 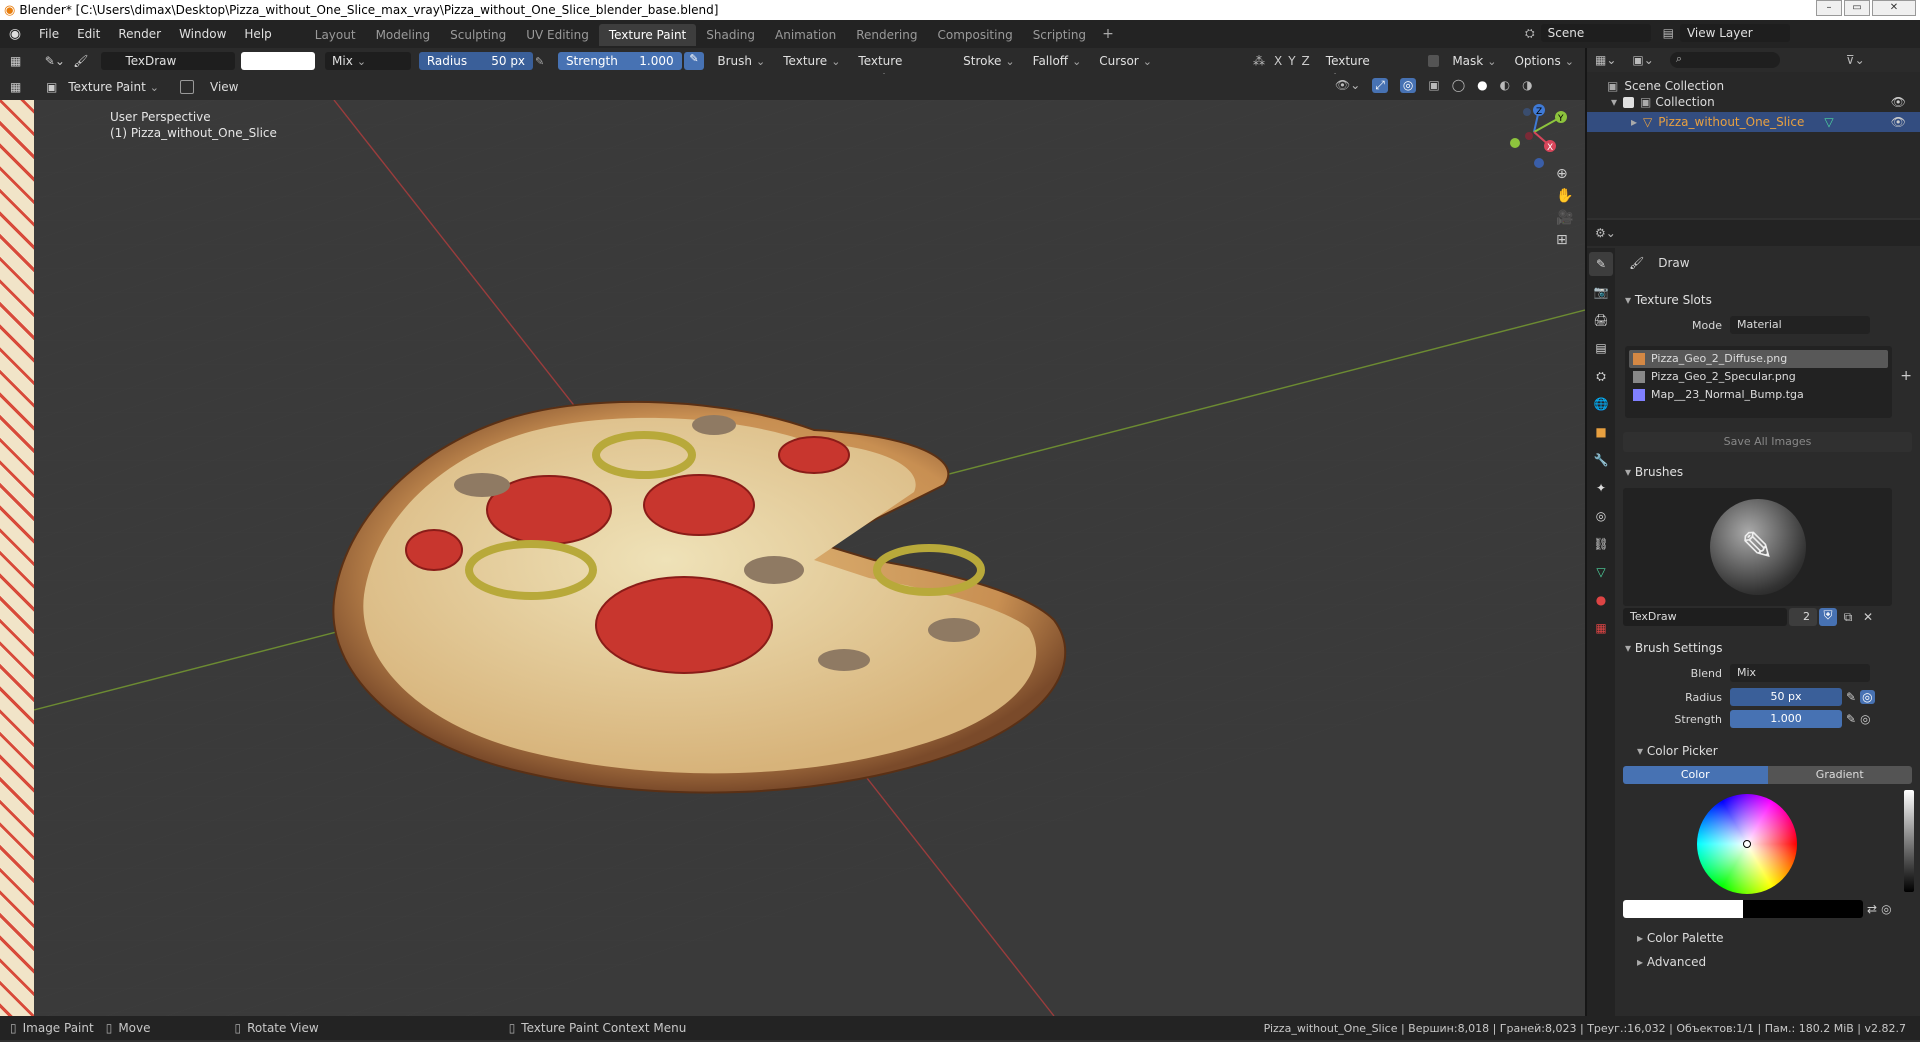 I want to click on material-tab-icon: ●, so click(x=1601, y=600).